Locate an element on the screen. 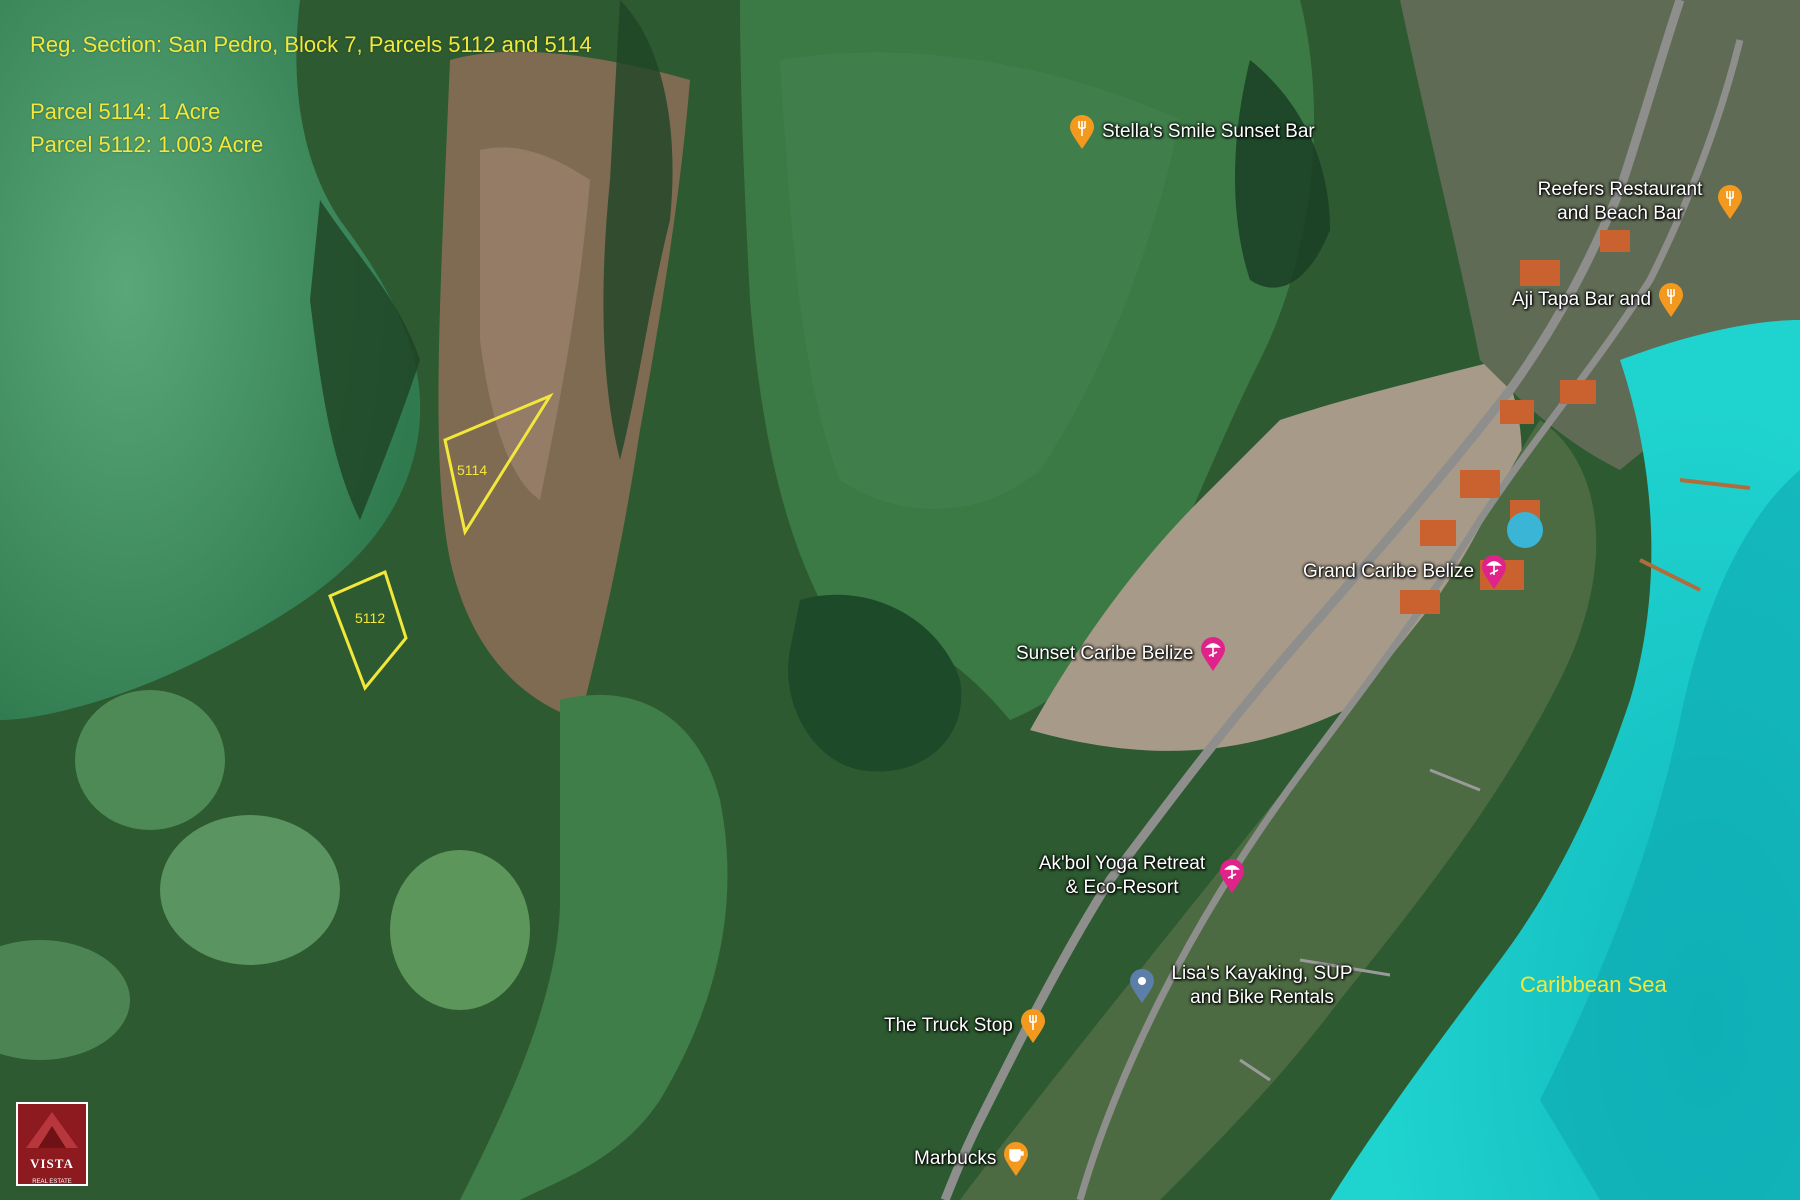  vista-real-estate-logo: VISTA REAL ESTATE is located at coordinates (52, 1144).